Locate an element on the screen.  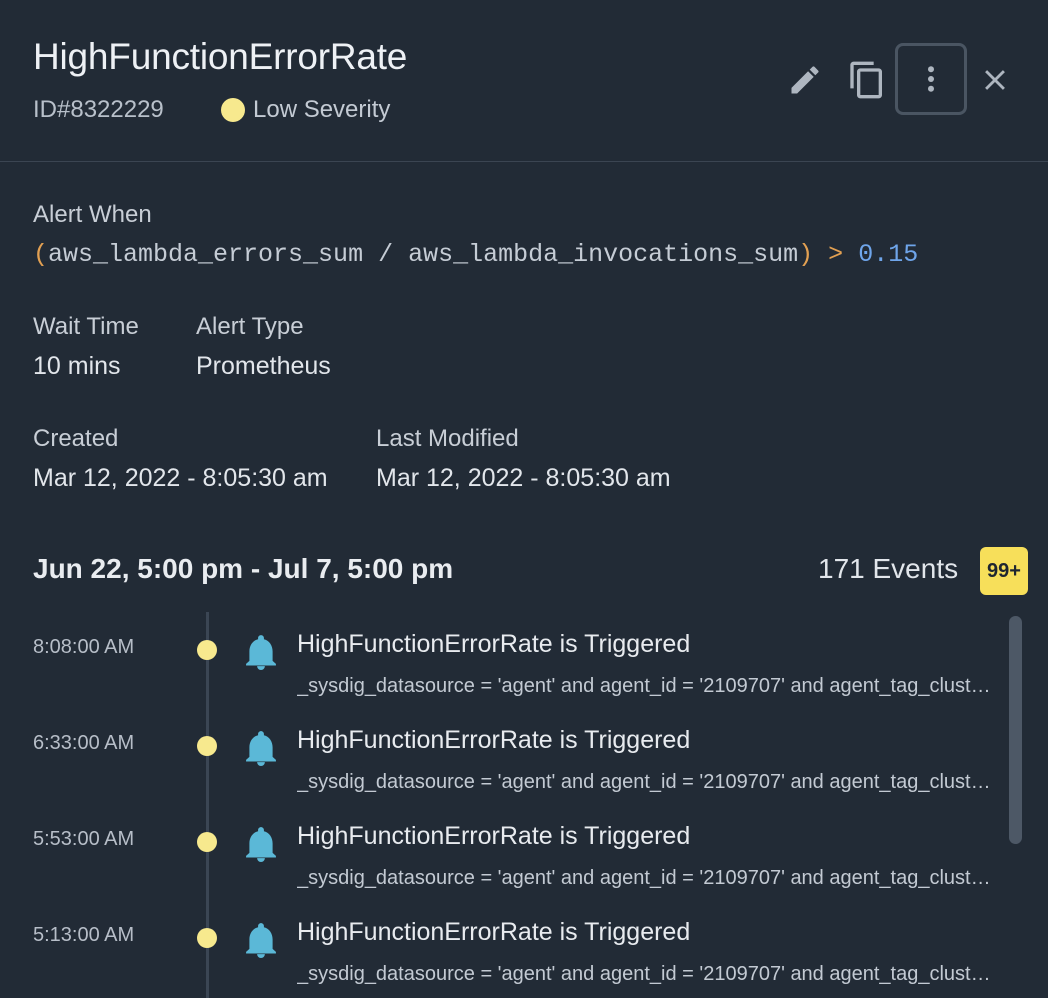
alert-type-value: Prometheus is located at coordinates (263, 366).